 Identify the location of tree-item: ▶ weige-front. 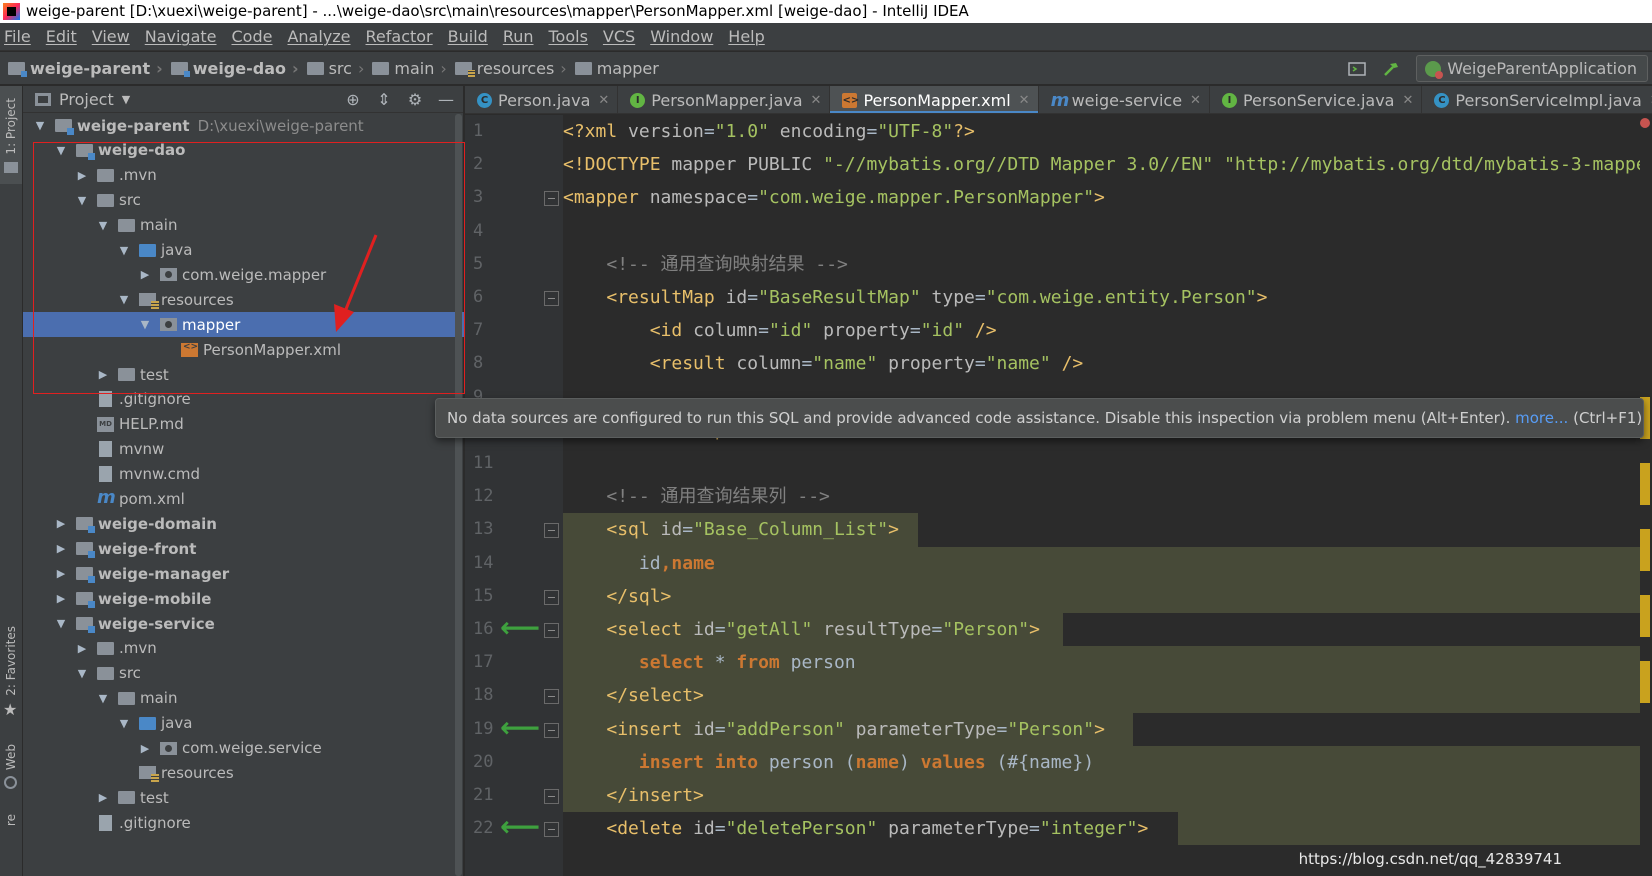
(243, 548).